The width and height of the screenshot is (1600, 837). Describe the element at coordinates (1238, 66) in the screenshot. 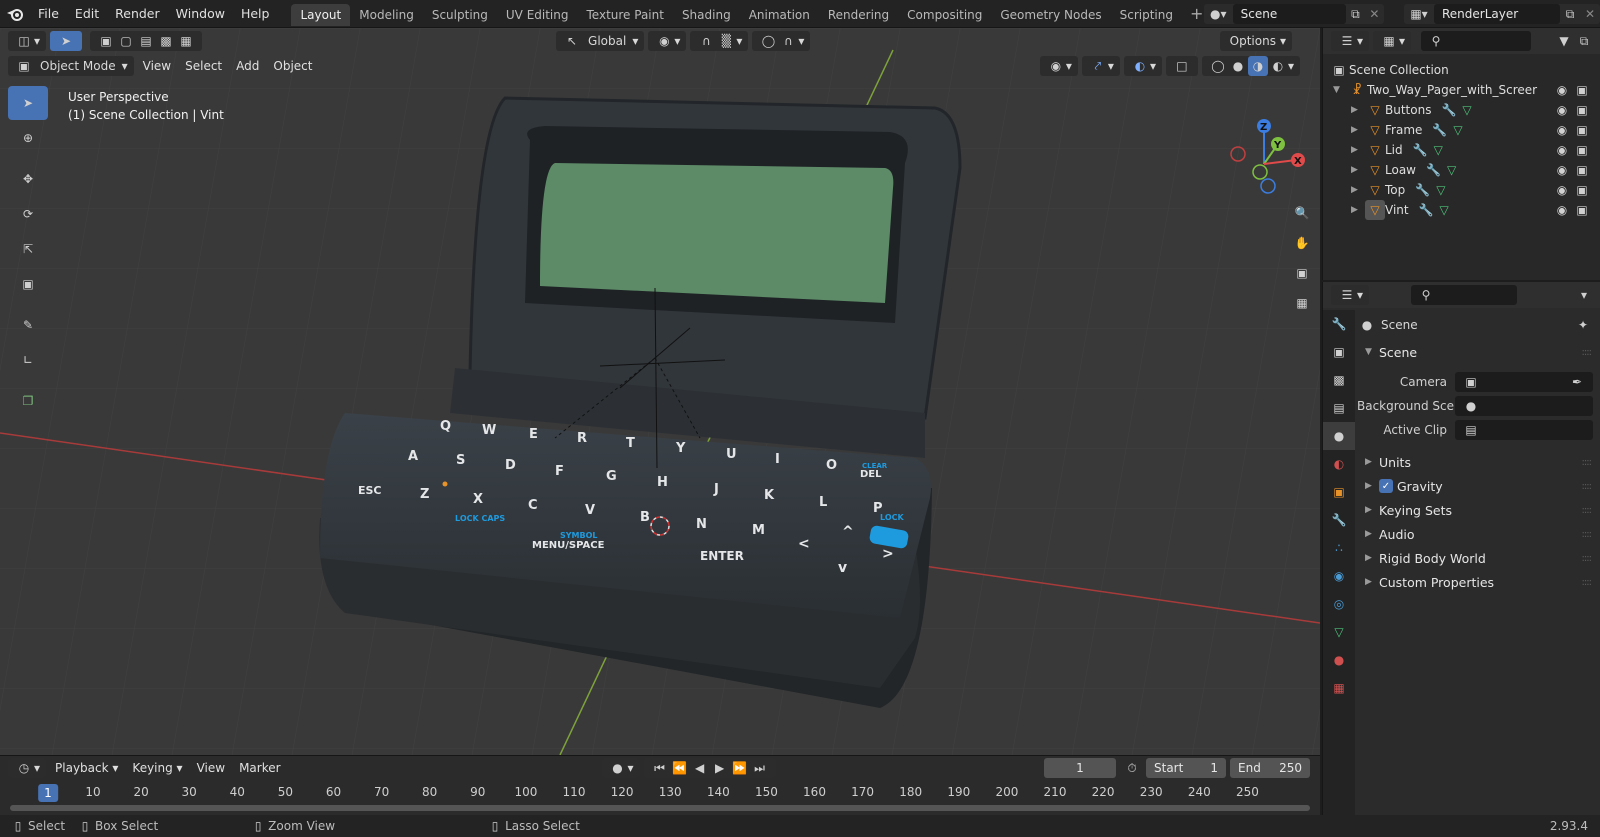

I see `solid-shading-icon: ●` at that location.